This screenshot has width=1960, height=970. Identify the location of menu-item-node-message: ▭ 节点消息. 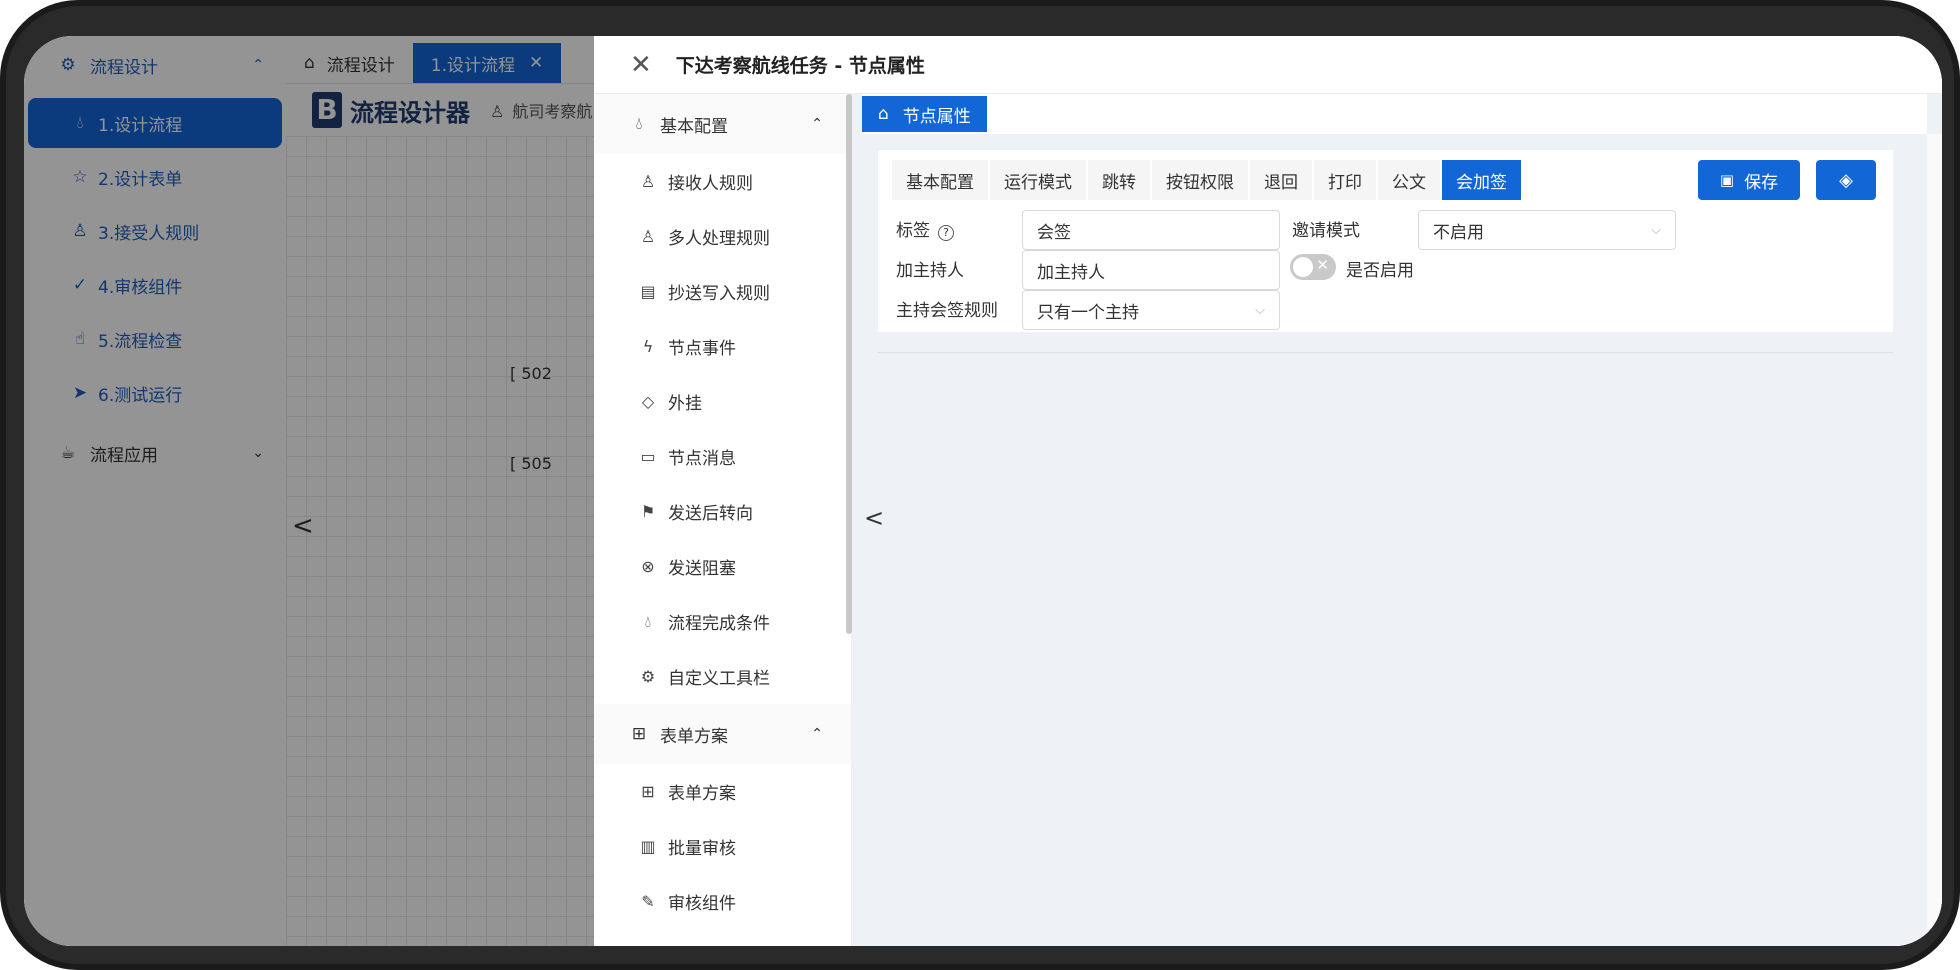
(722, 456).